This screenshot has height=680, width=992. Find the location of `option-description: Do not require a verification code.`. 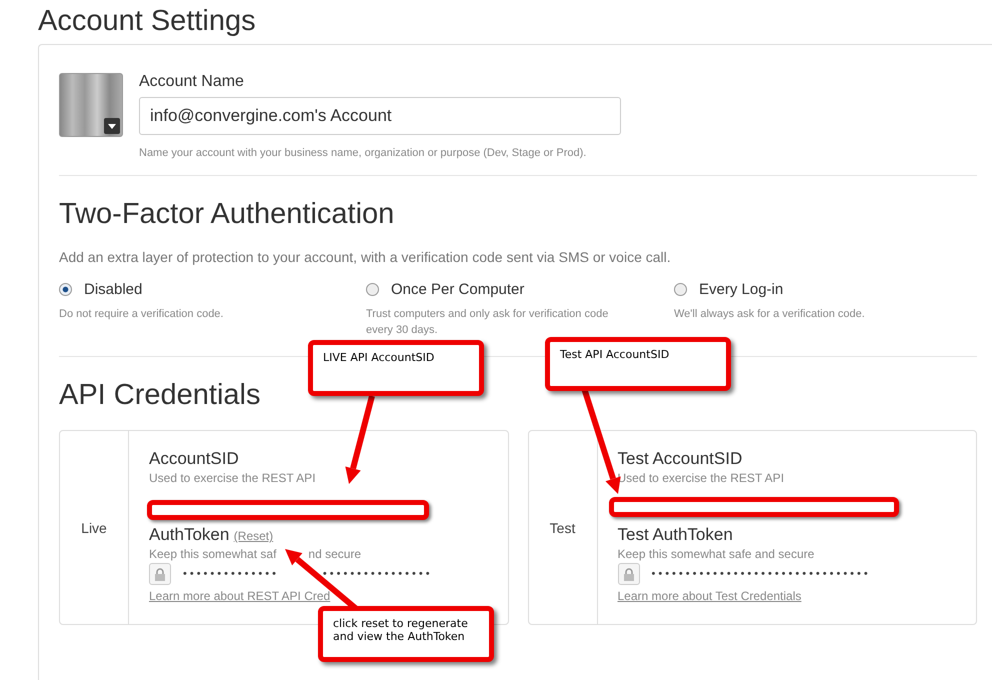

option-description: Do not require a verification code. is located at coordinates (141, 314).